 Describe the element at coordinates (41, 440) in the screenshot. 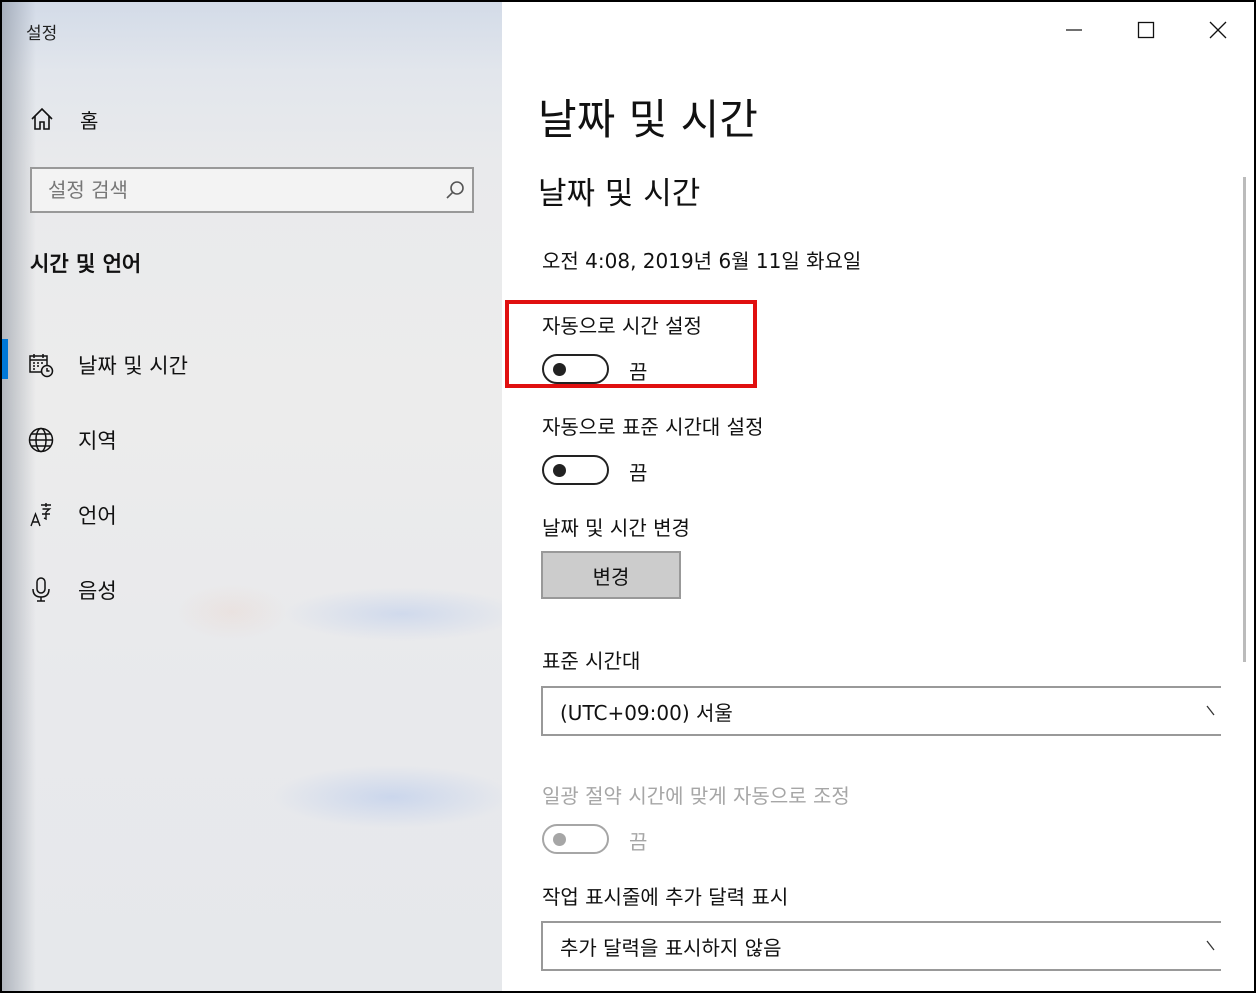

I see `globe-icon` at that location.